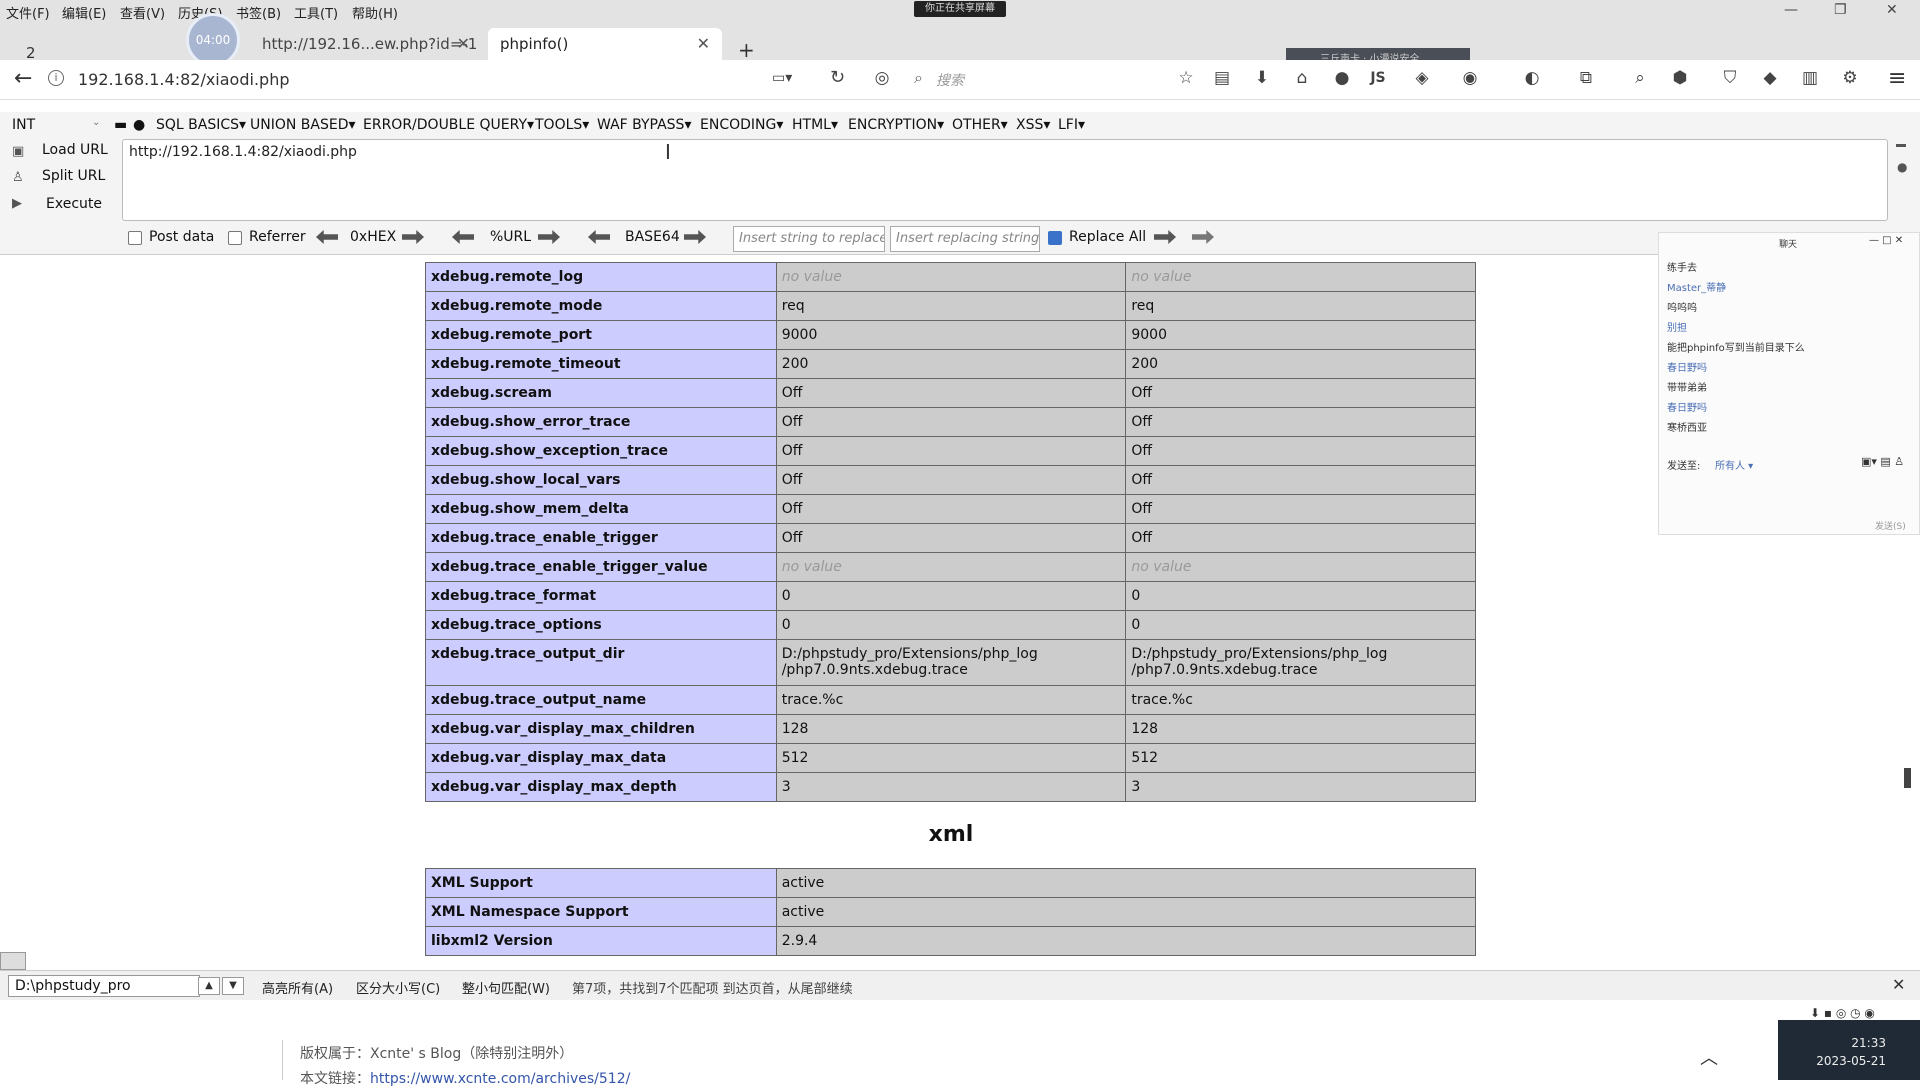 The height and width of the screenshot is (1088, 1920). I want to click on reading-list-icon: ▤, so click(1222, 78).